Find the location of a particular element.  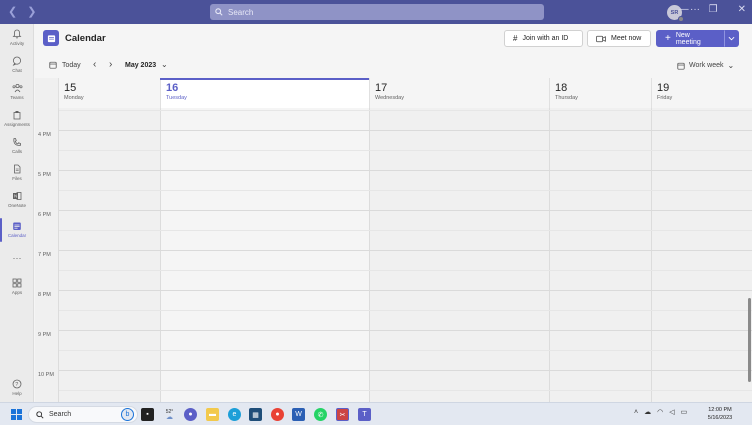

history-nav: ❮ ❯ is located at coordinates (22, 11).